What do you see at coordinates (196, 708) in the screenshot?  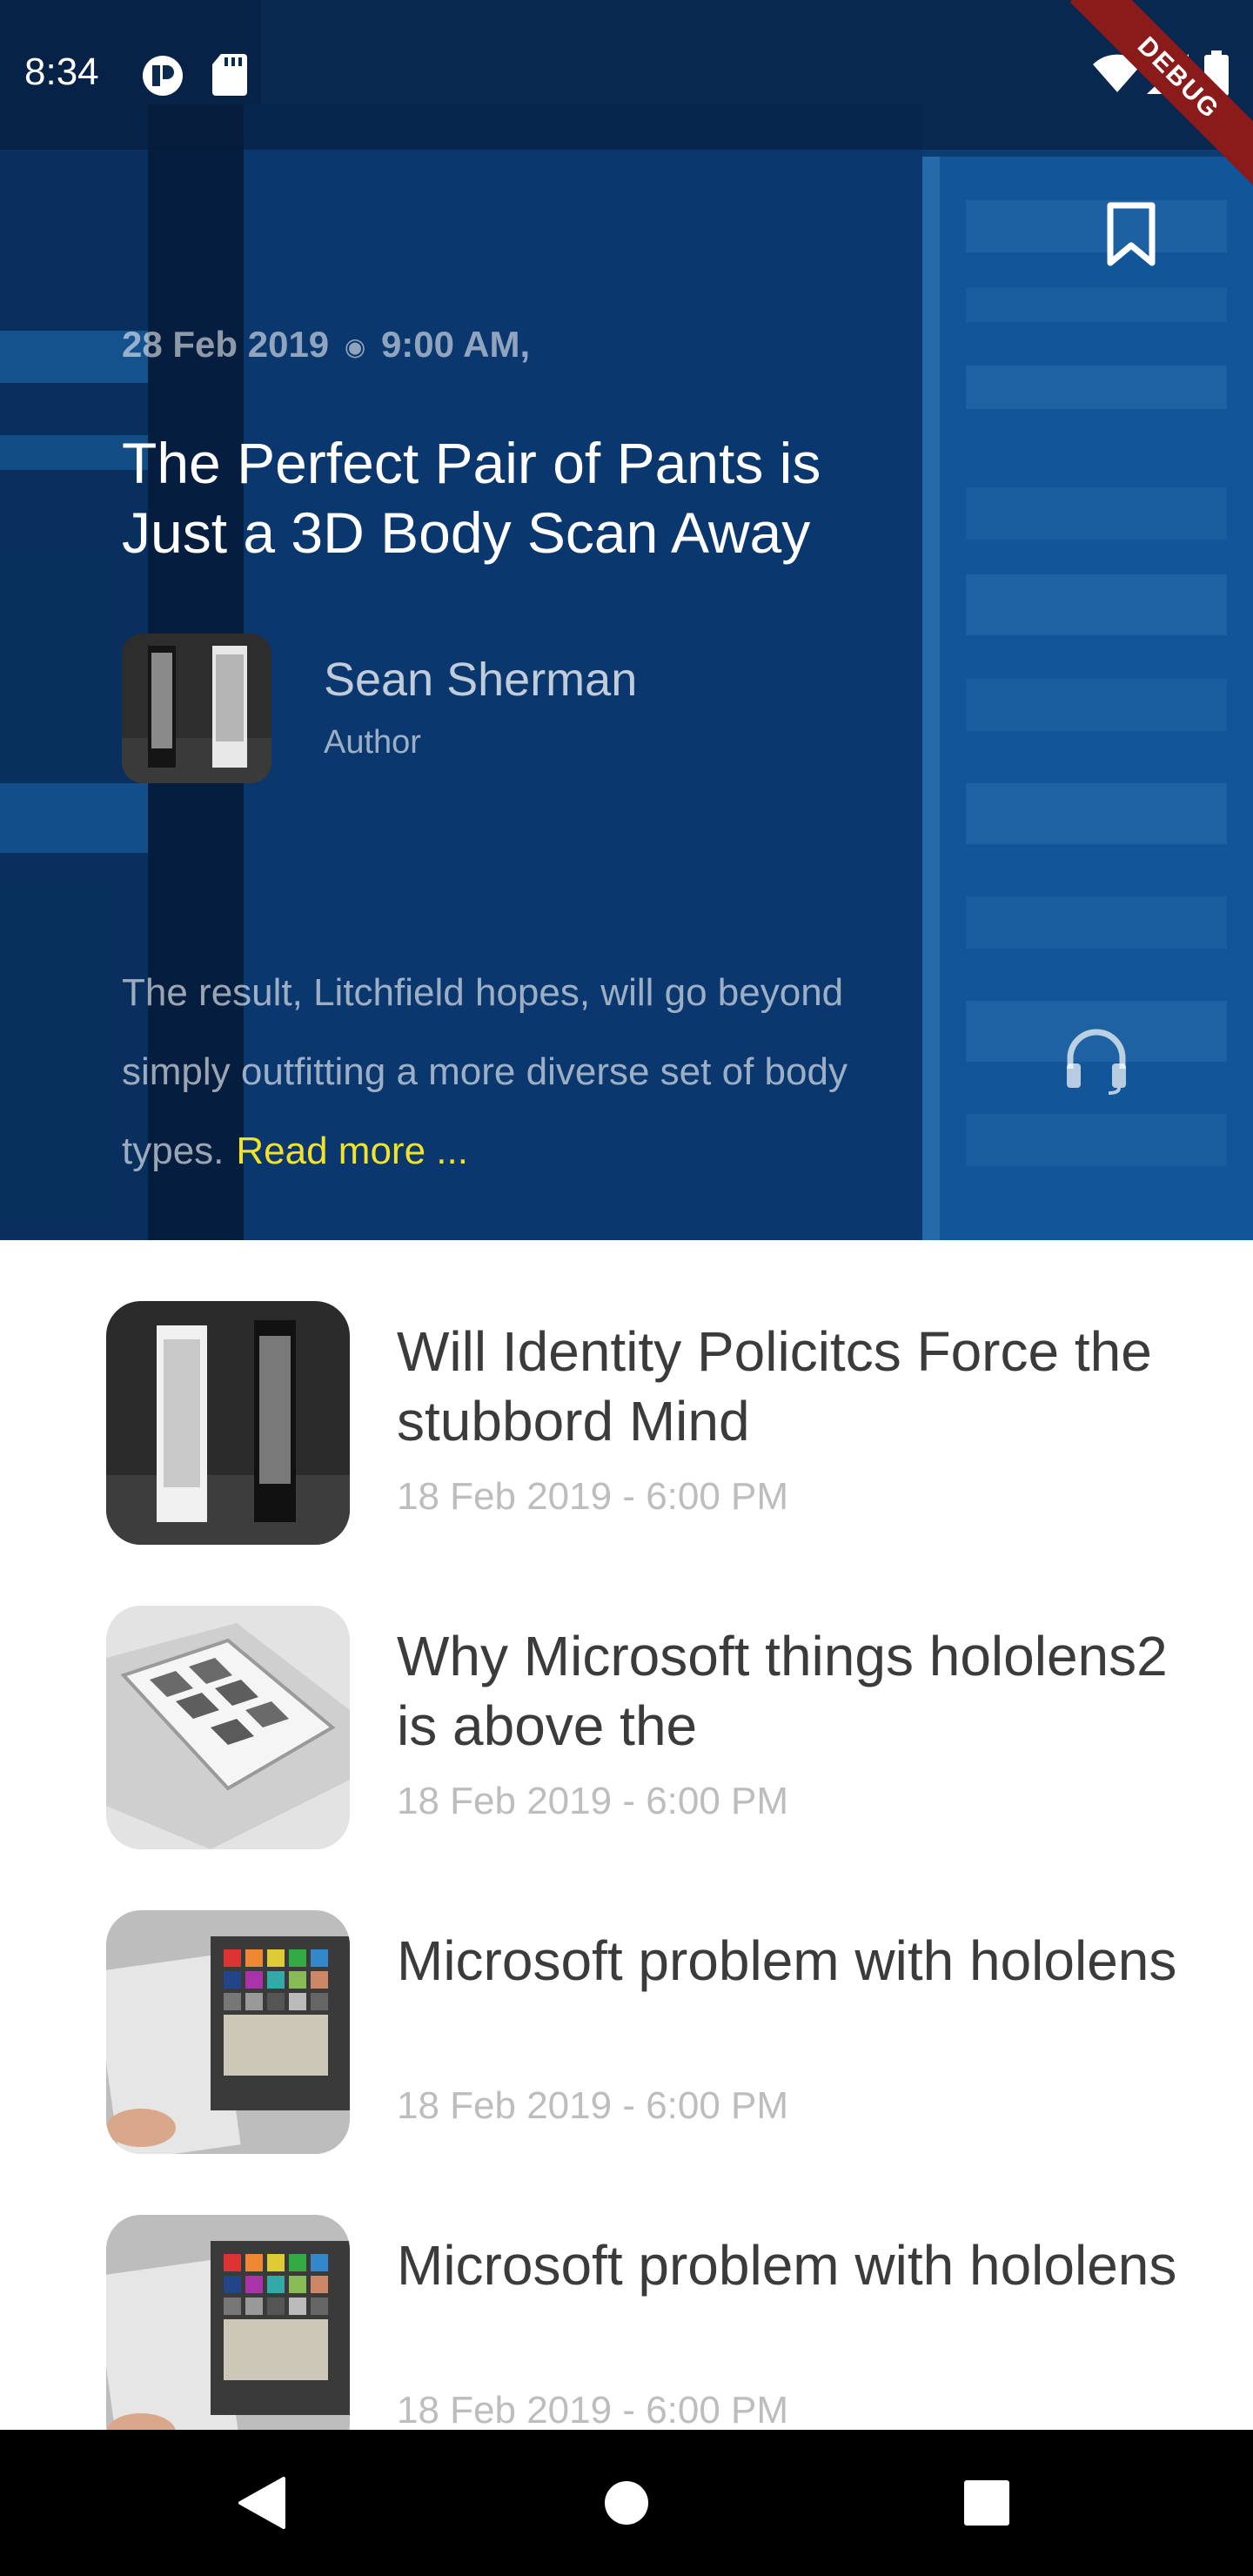 I see `author-avatar` at bounding box center [196, 708].